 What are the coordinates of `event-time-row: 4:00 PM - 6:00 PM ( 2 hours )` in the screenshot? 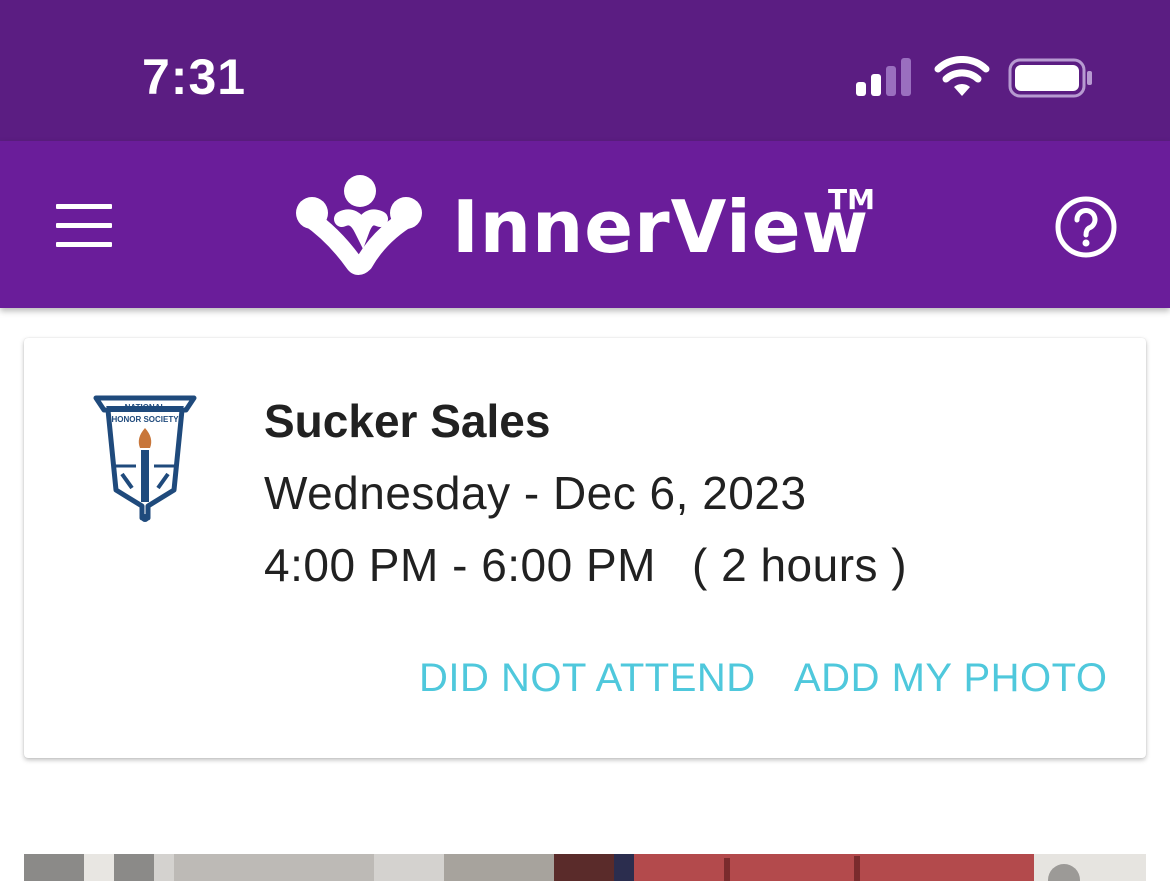 It's located at (585, 565).